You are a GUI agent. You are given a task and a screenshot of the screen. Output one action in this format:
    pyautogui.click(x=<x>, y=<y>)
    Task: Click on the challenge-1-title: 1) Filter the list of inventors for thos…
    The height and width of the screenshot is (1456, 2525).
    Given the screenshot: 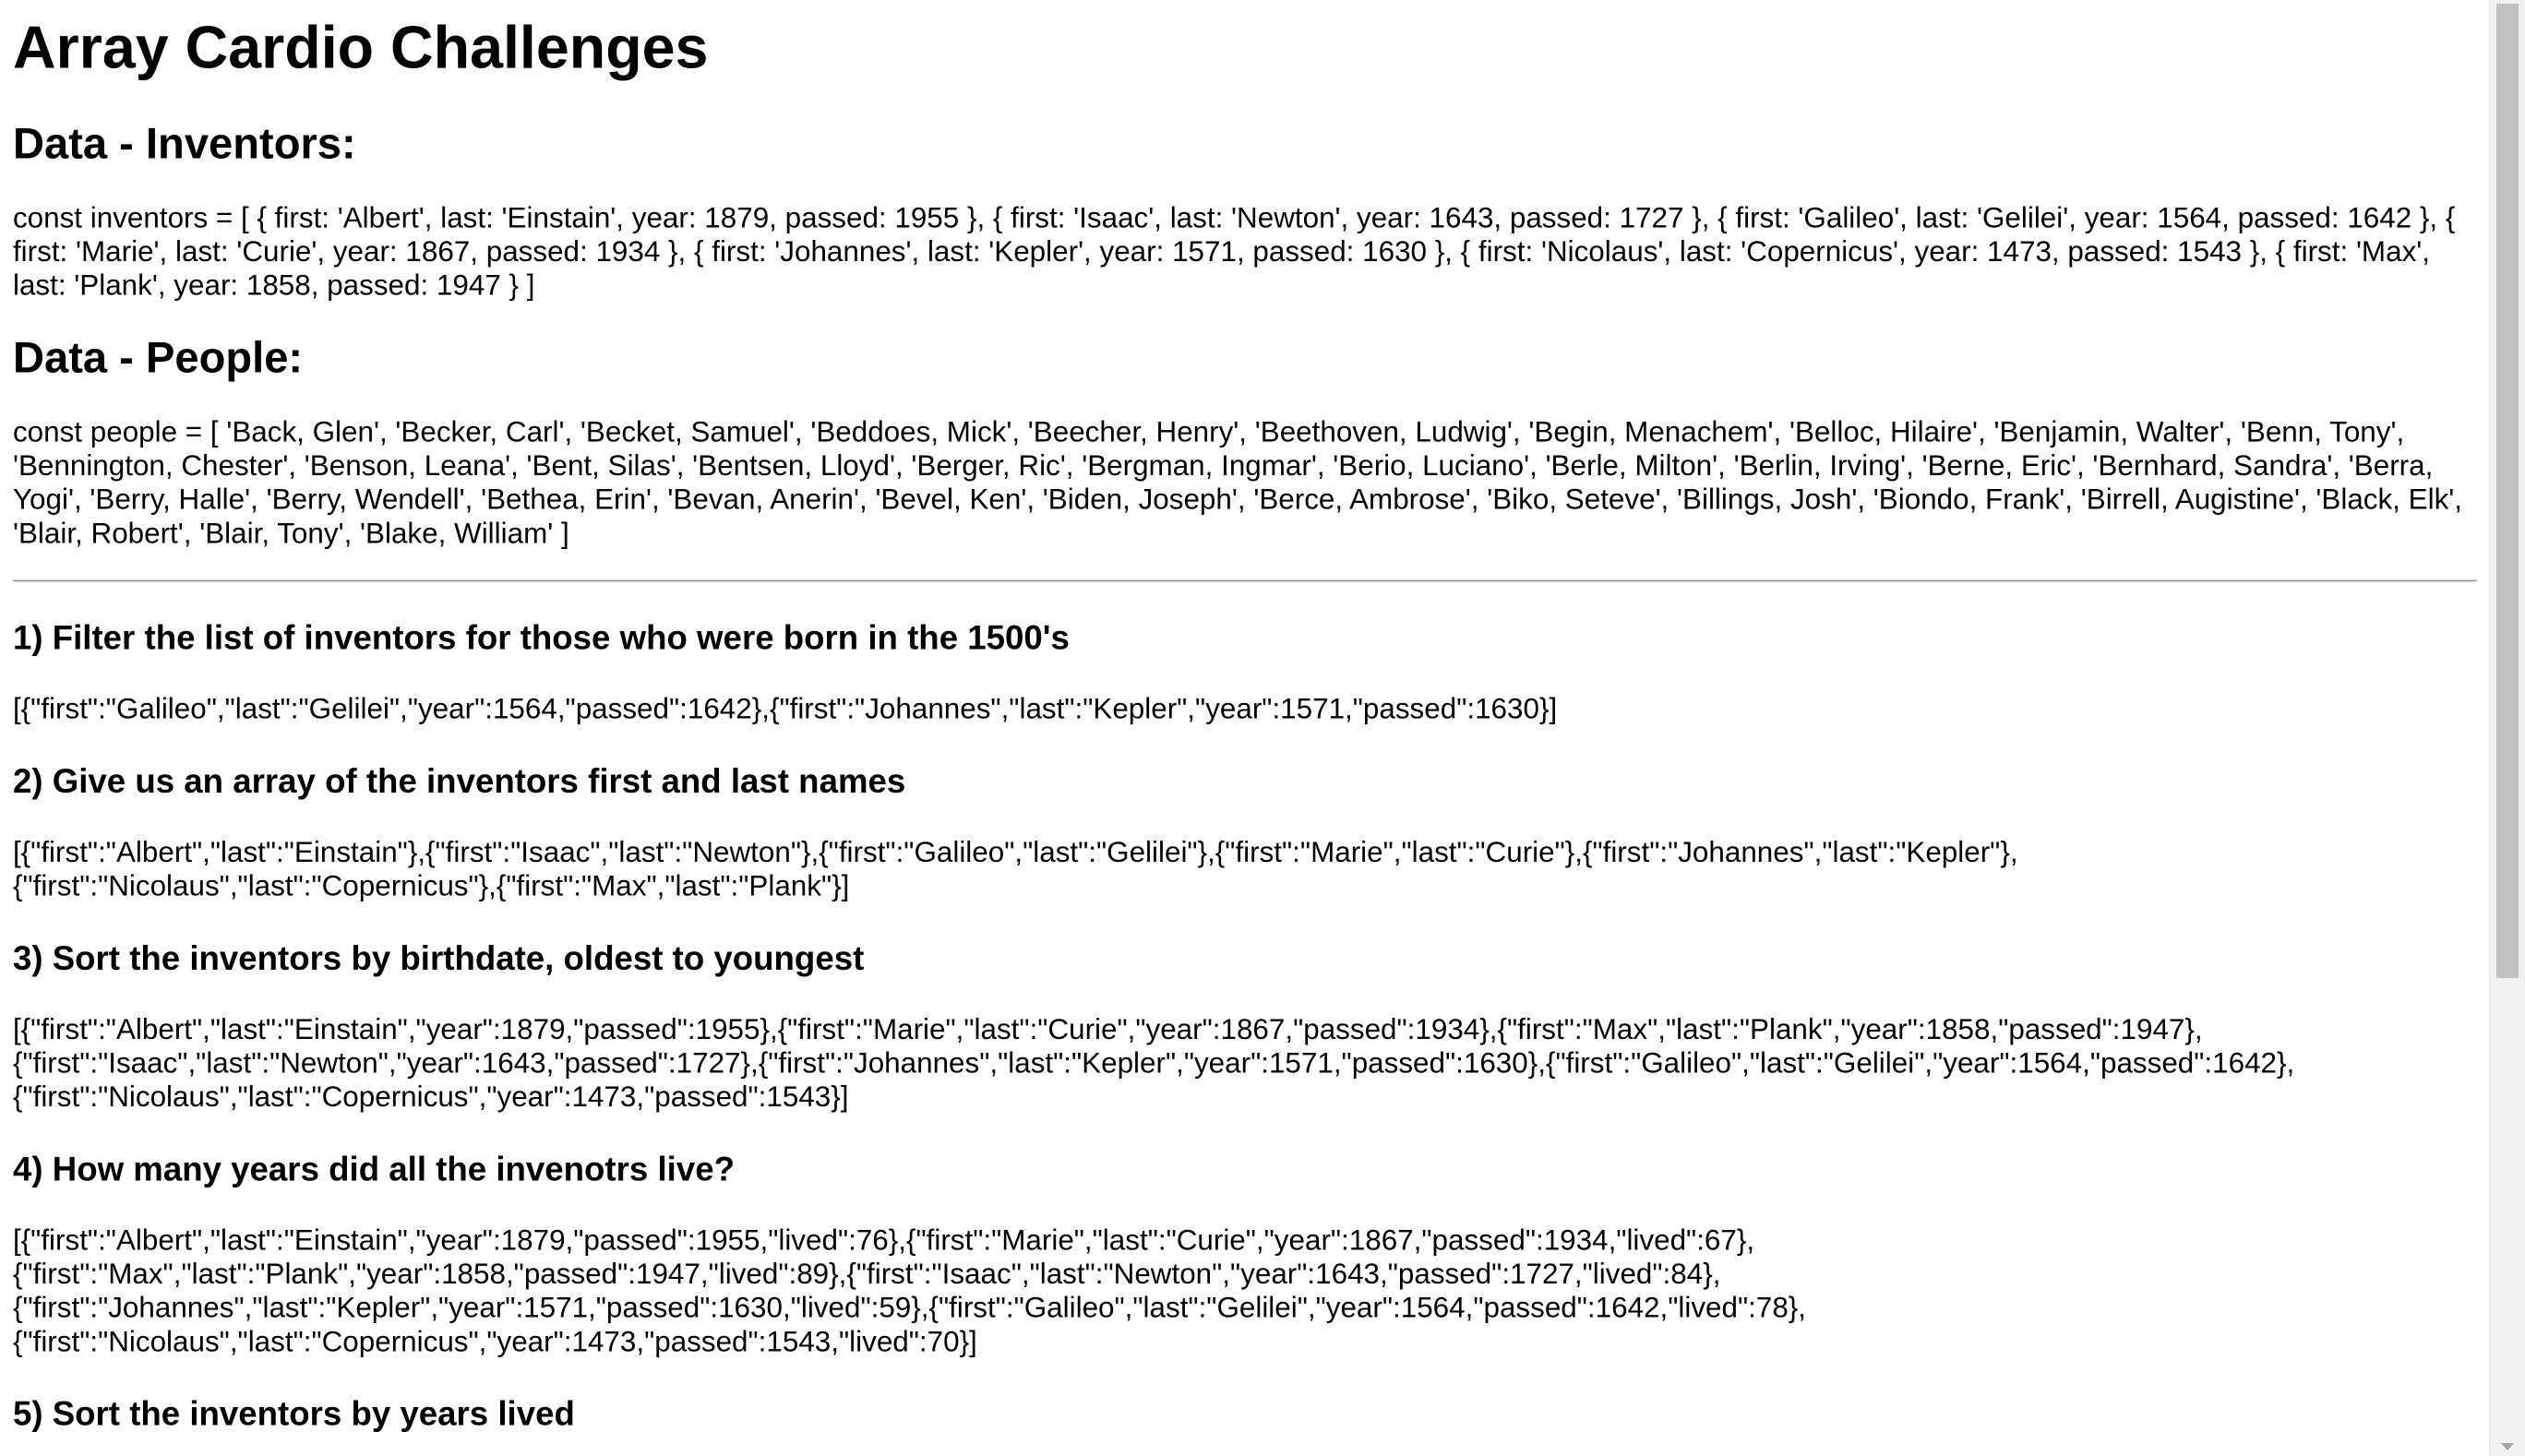 What is the action you would take?
    pyautogui.click(x=541, y=639)
    